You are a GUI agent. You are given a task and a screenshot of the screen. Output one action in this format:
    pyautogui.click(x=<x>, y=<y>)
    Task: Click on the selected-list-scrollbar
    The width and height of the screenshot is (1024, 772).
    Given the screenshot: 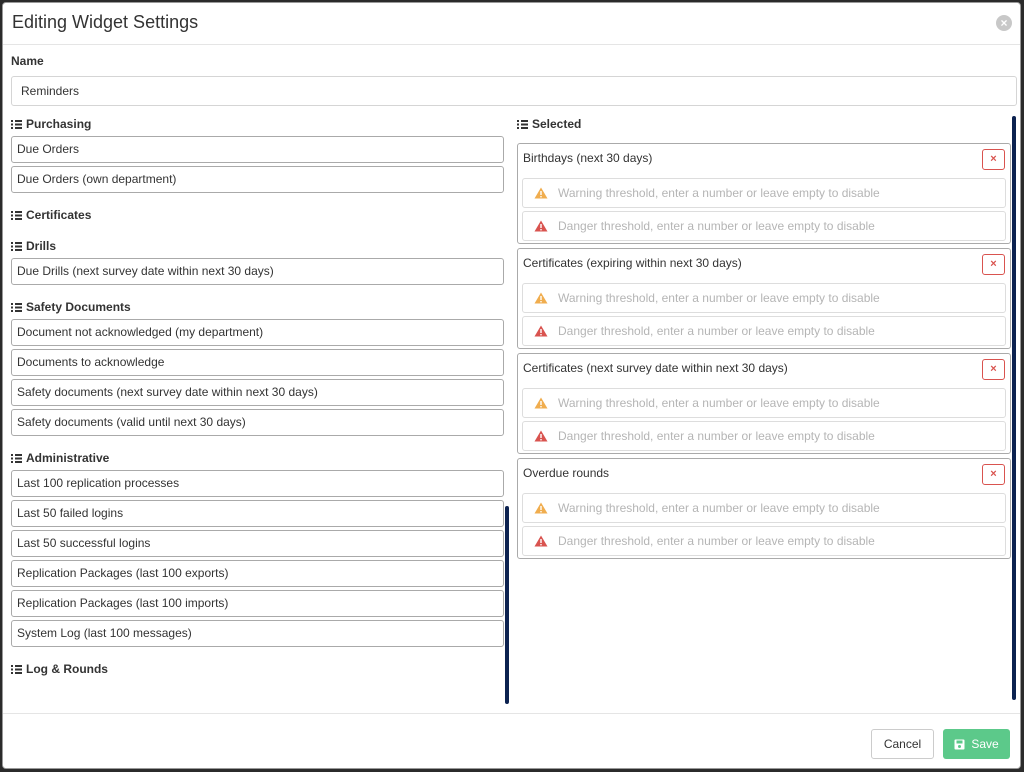 What is the action you would take?
    pyautogui.click(x=1014, y=408)
    